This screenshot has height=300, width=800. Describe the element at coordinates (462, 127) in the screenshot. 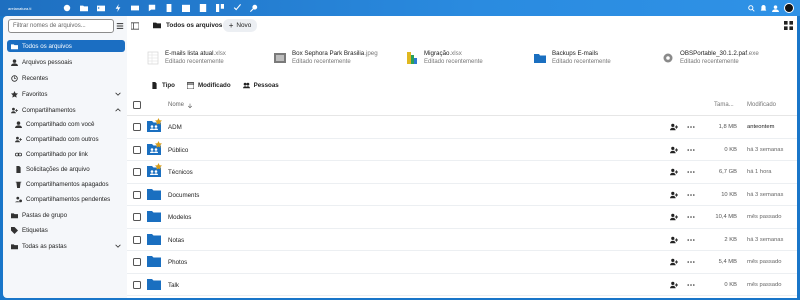

I see `table-row: ADM 1,8 MB anteontem` at that location.